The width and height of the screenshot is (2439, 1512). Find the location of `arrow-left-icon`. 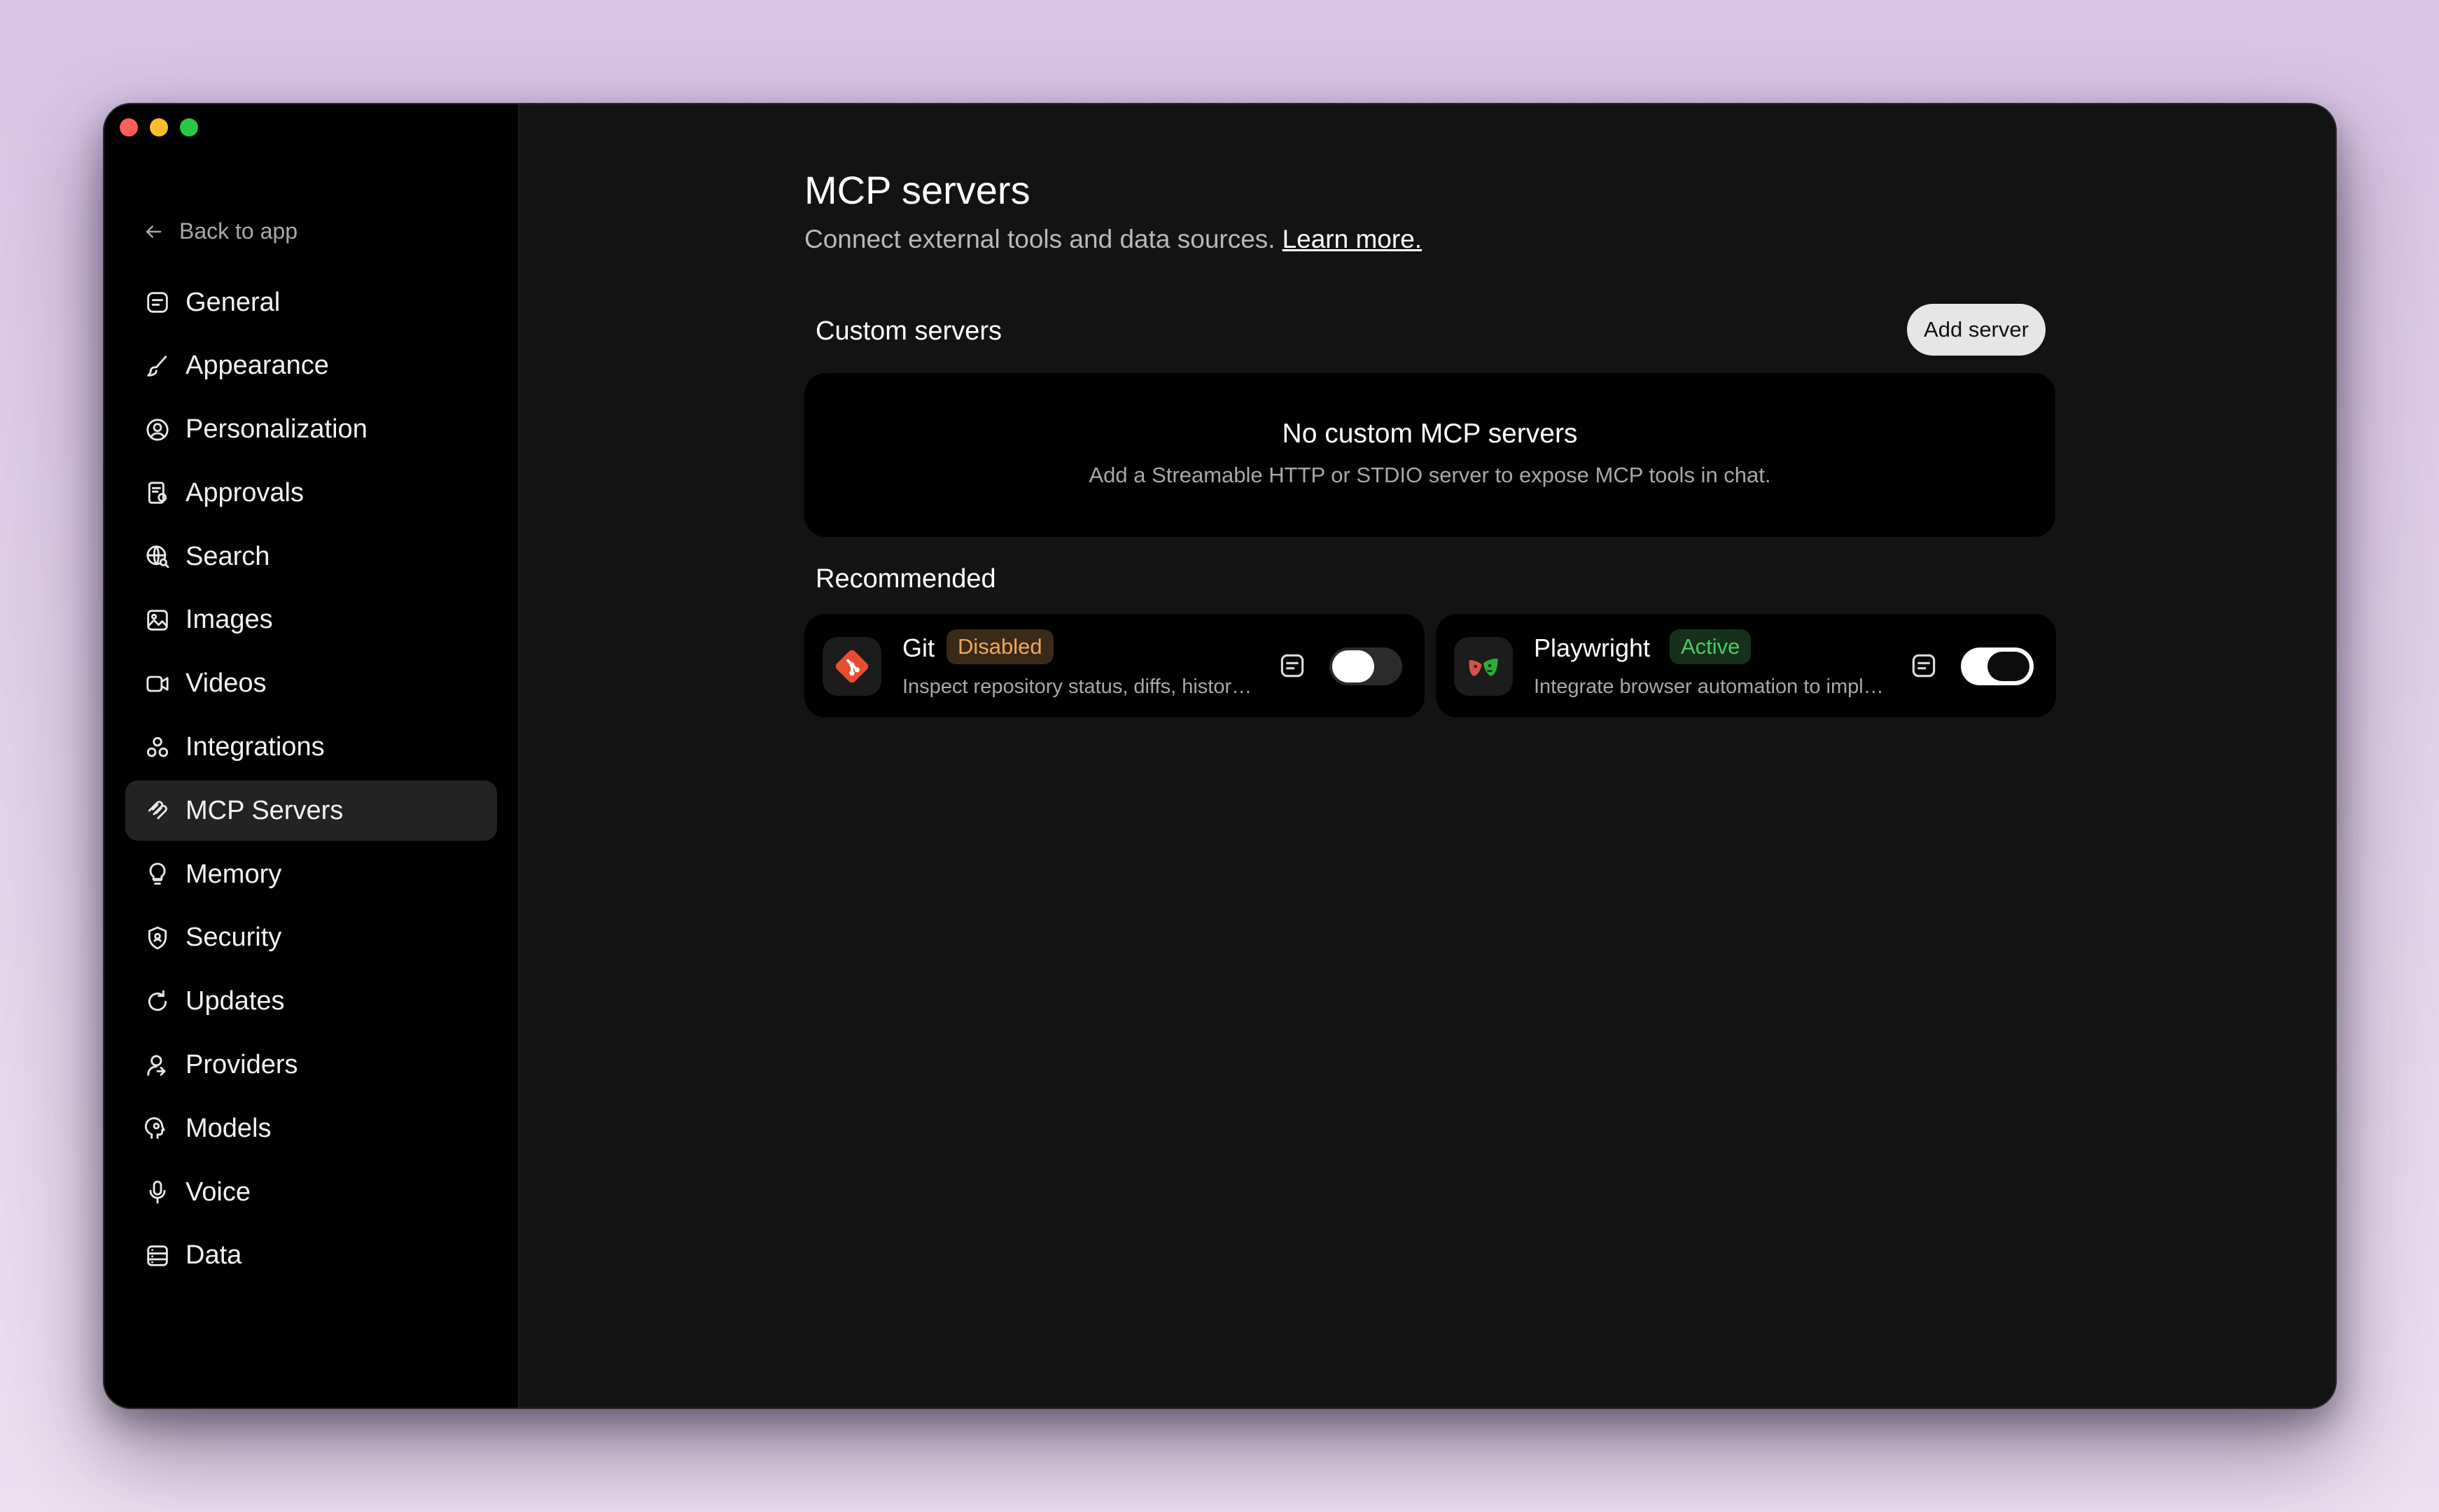

arrow-left-icon is located at coordinates (154, 231).